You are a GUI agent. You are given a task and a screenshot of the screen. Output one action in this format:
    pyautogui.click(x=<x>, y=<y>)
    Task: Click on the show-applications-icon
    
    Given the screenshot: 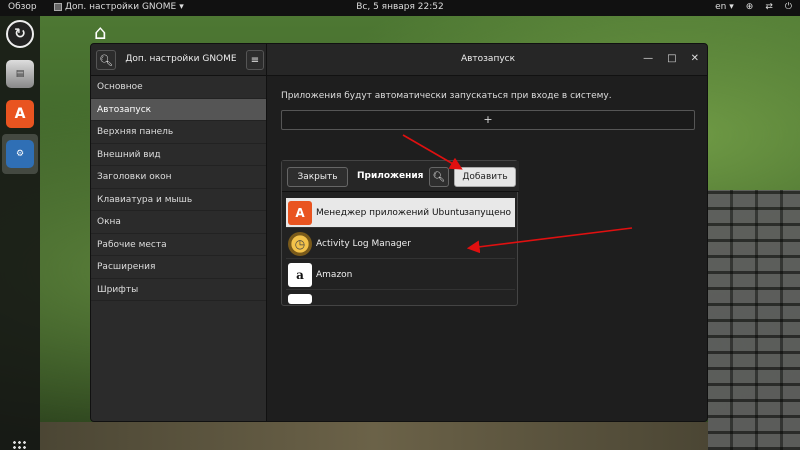 What is the action you would take?
    pyautogui.click(x=19, y=445)
    